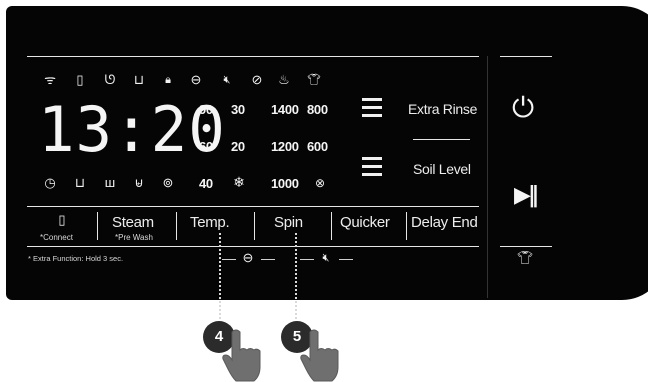  Describe the element at coordinates (526, 56) in the screenshot. I see `right-top-line` at that location.